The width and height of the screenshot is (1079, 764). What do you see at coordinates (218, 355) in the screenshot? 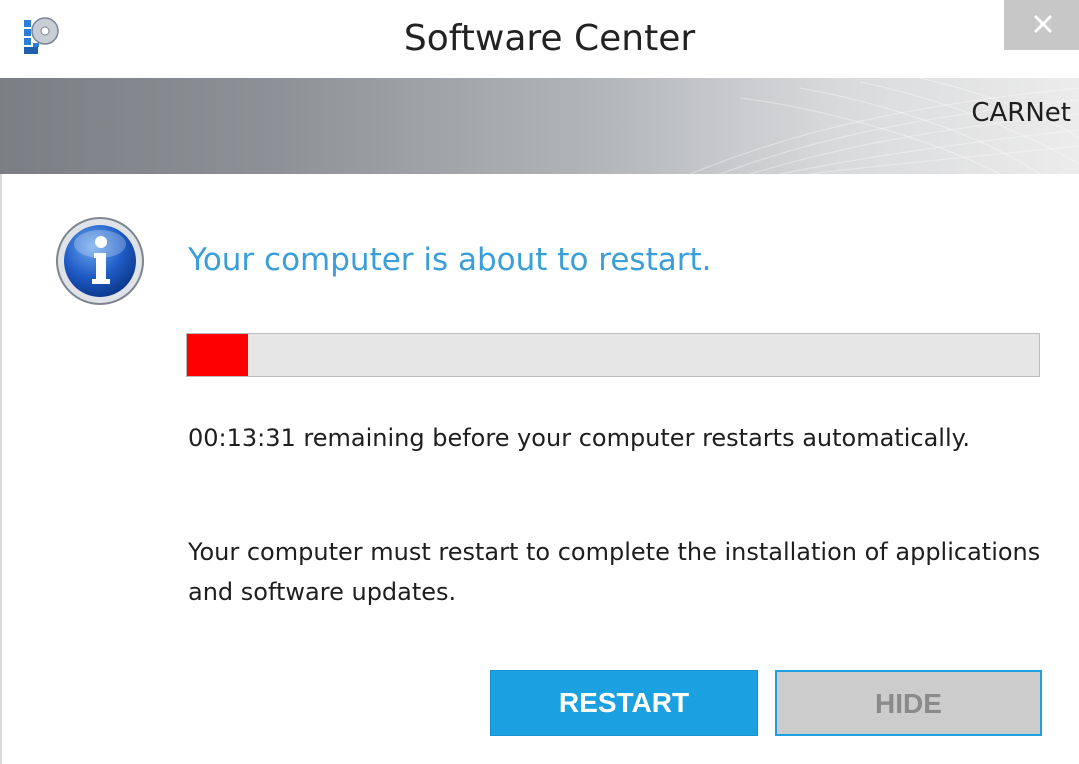
I see `progress-fill` at bounding box center [218, 355].